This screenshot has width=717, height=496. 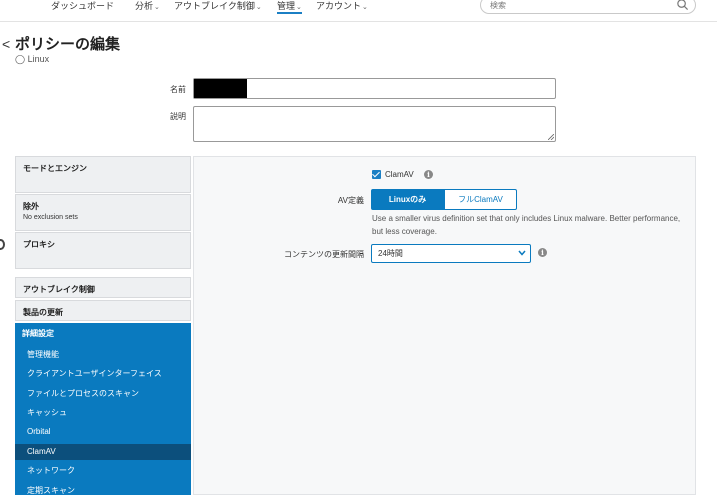 What do you see at coordinates (220, 88) in the screenshot?
I see `redacted-name` at bounding box center [220, 88].